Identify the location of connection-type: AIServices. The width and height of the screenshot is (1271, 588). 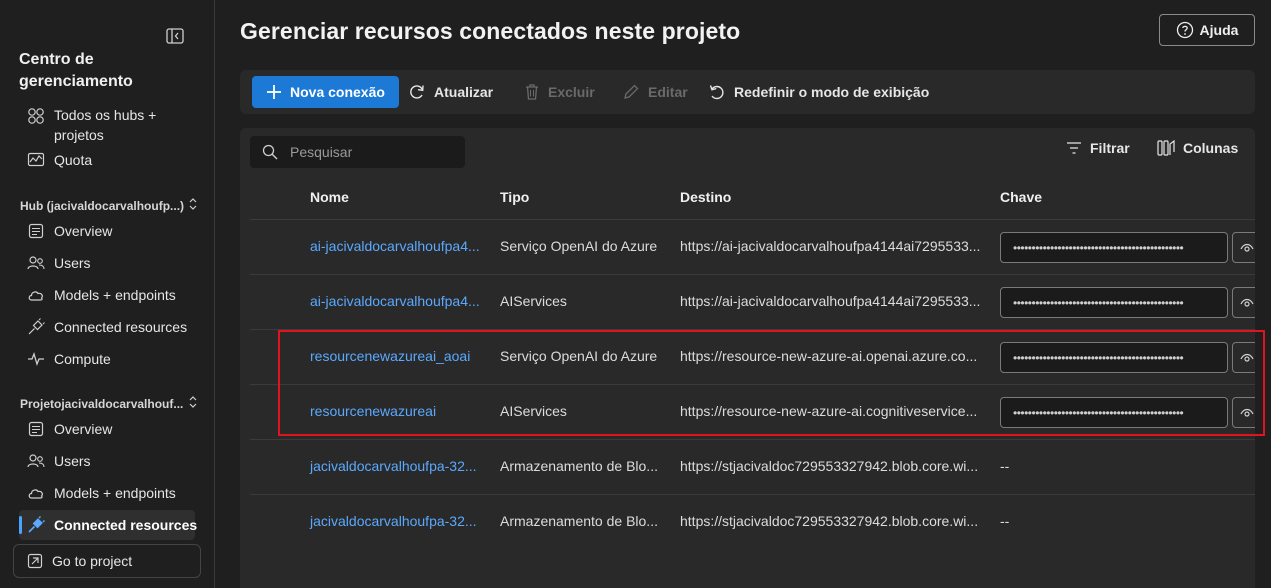
(533, 301).